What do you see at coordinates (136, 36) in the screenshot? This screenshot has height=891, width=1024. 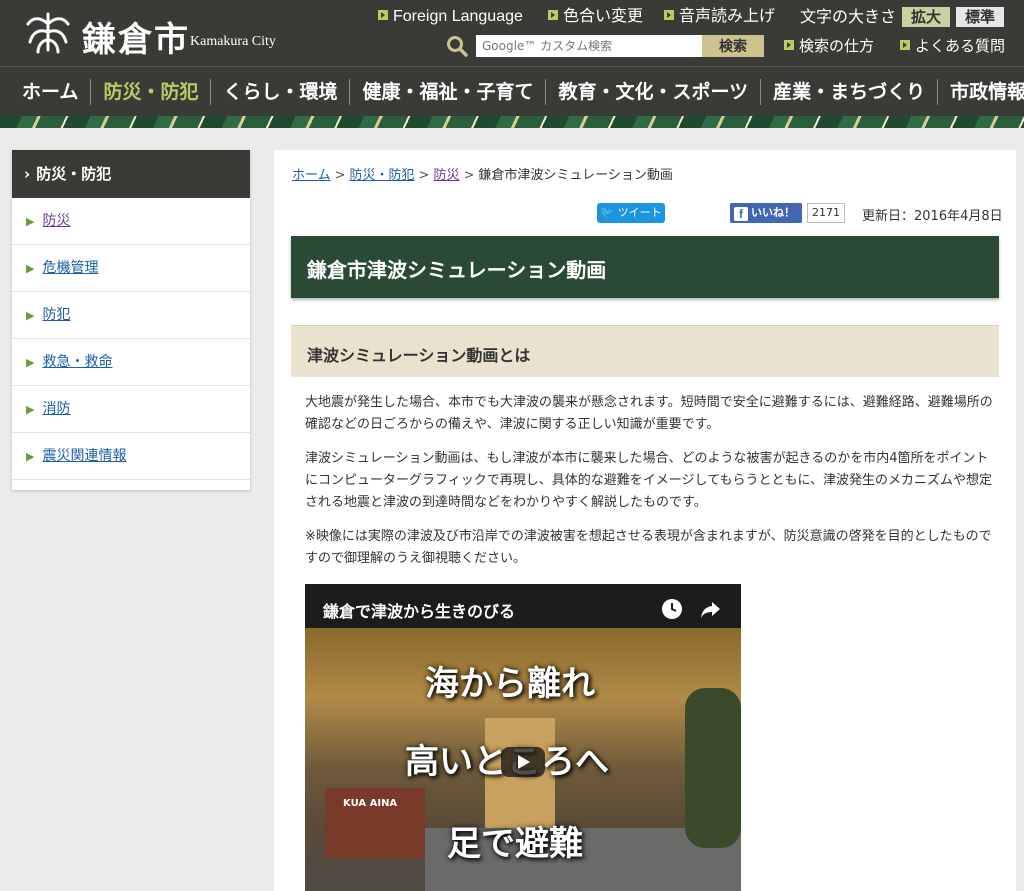 I see `site-logo-text: 鎌倉市` at bounding box center [136, 36].